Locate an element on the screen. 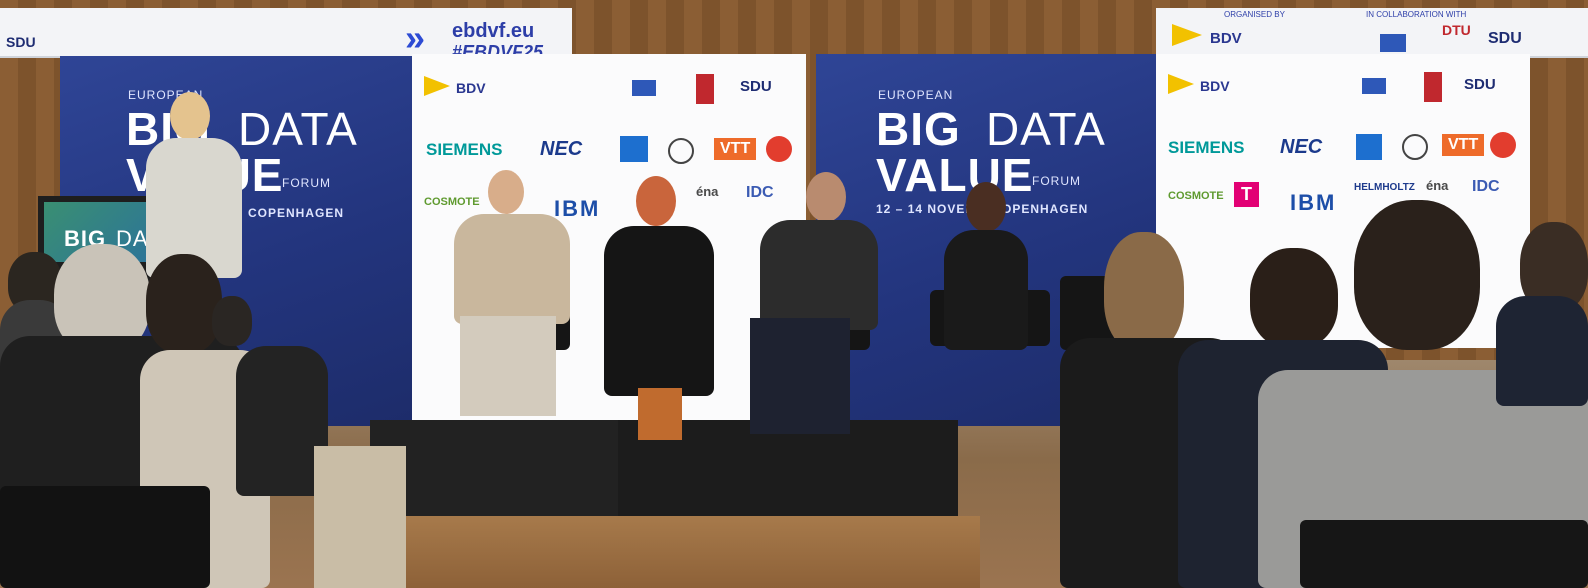 This screenshot has width=1588, height=588. screen-collaboration: IN COLLABORATION WITH is located at coordinates (1416, 14).